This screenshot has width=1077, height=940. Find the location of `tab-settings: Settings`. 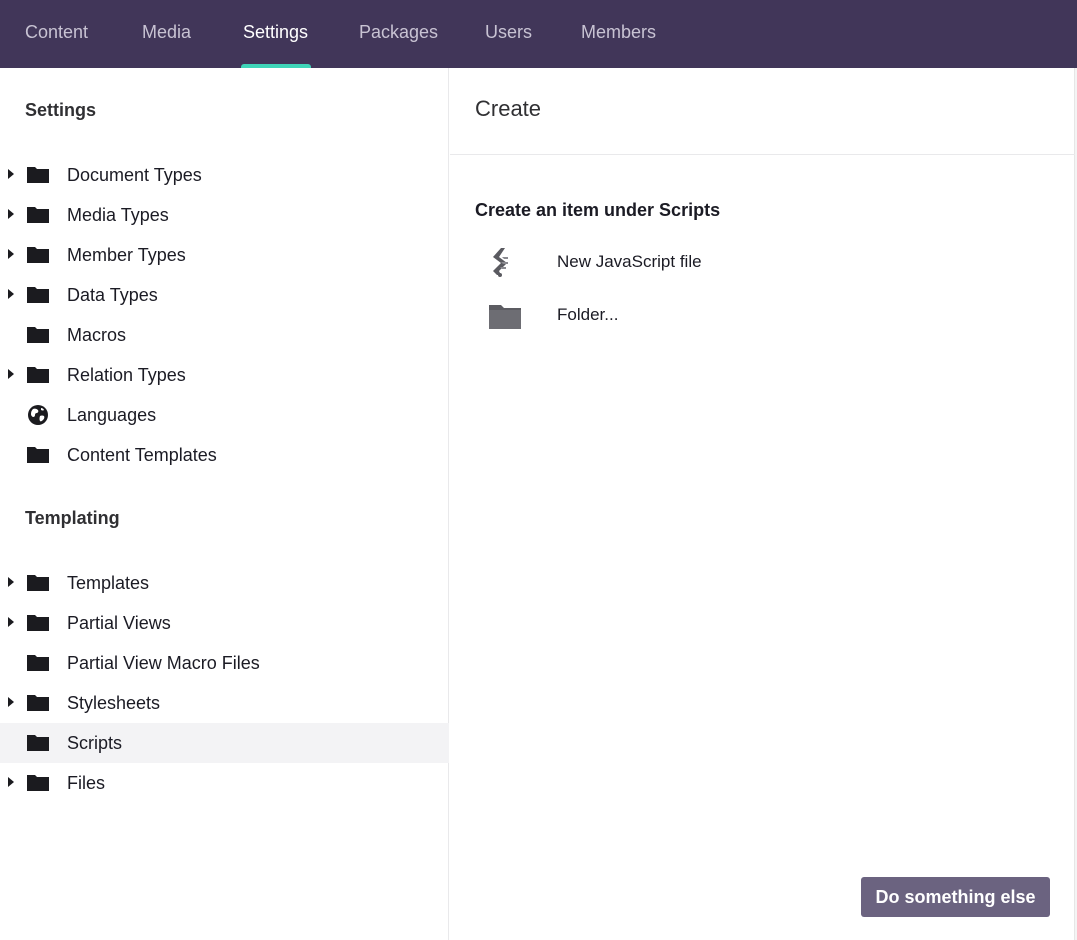

tab-settings: Settings is located at coordinates (276, 34).